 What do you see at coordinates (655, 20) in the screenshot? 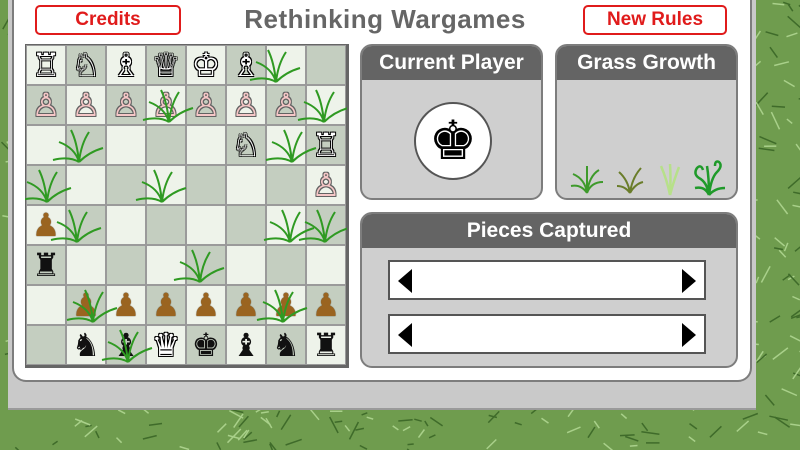
I see `new-rules-button: New Rules` at bounding box center [655, 20].